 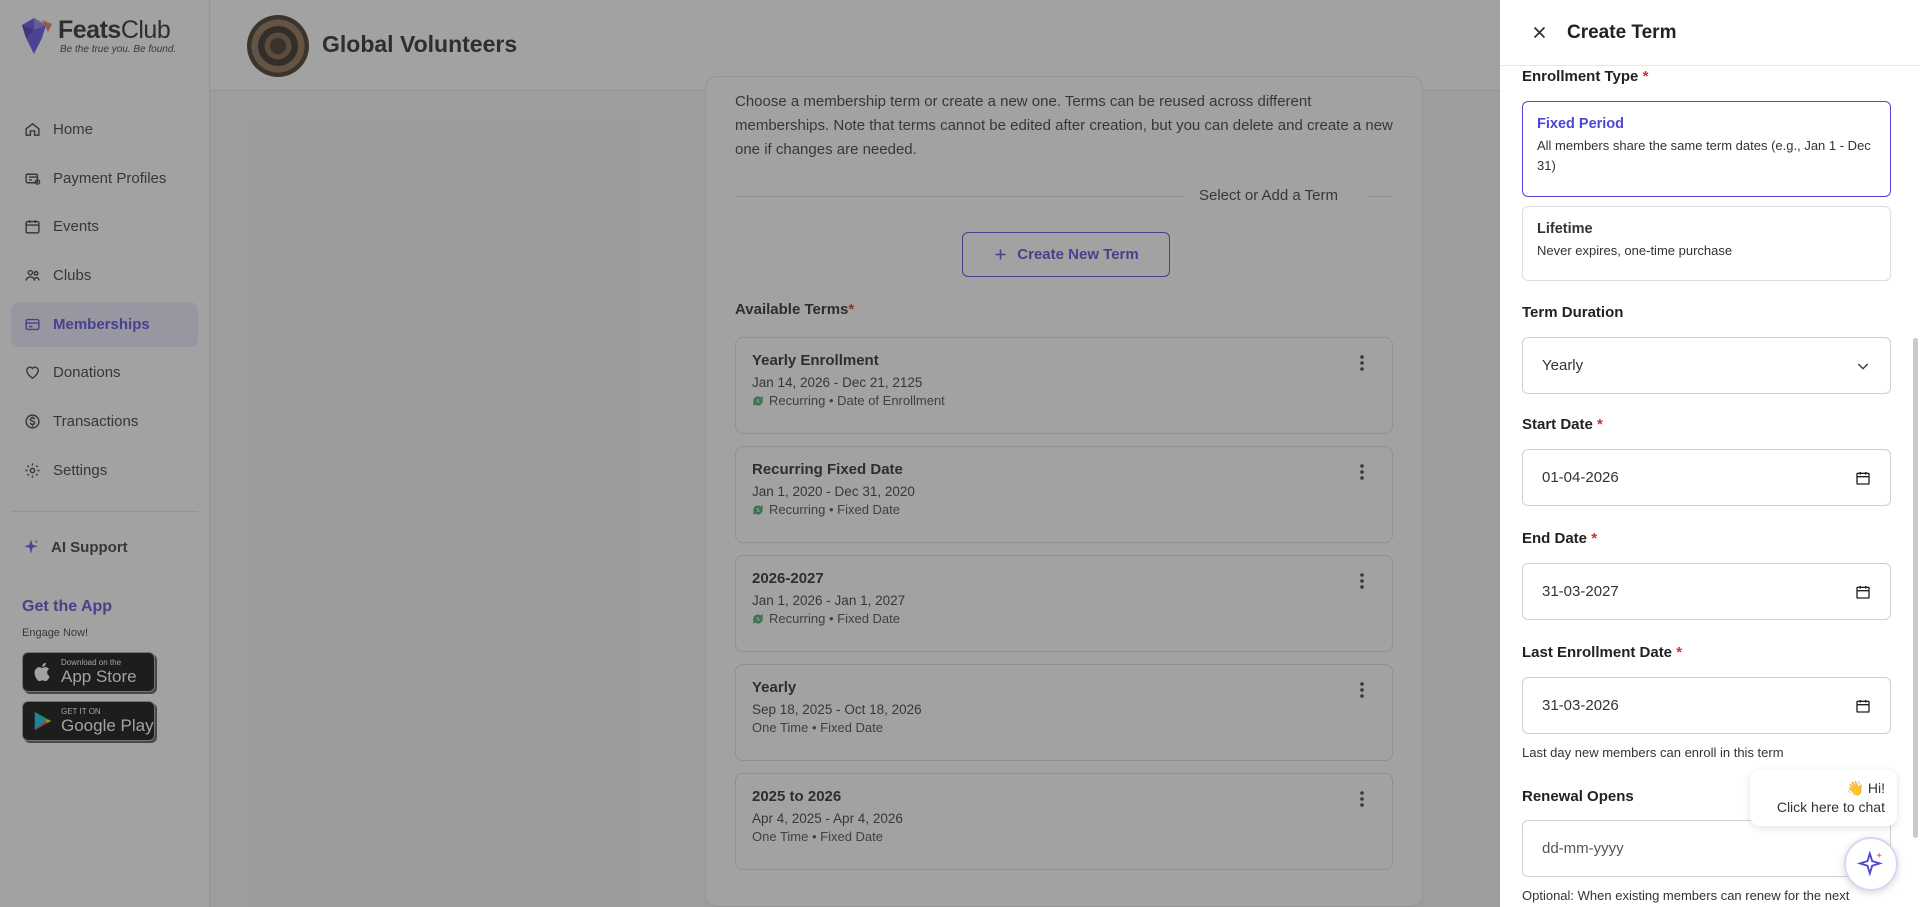 What do you see at coordinates (1710, 33) in the screenshot?
I see `drawer-header: Create Term` at bounding box center [1710, 33].